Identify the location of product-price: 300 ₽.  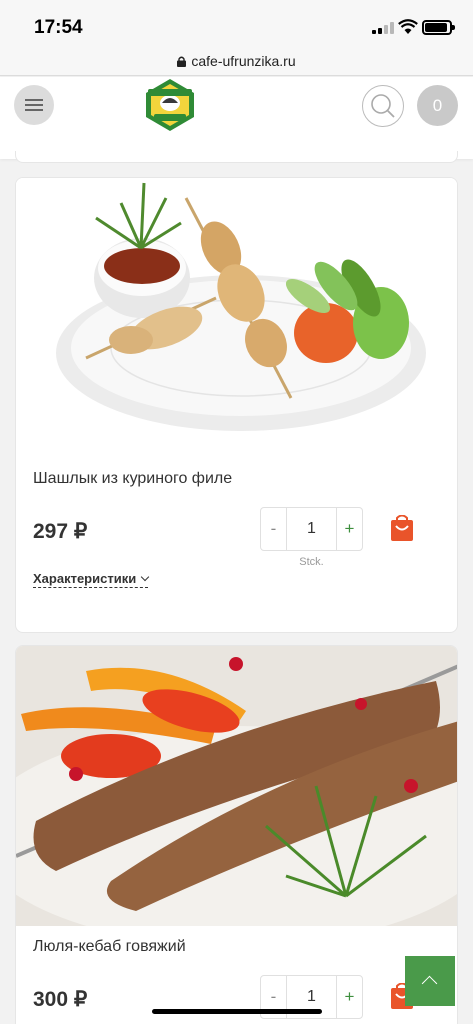
(60, 999).